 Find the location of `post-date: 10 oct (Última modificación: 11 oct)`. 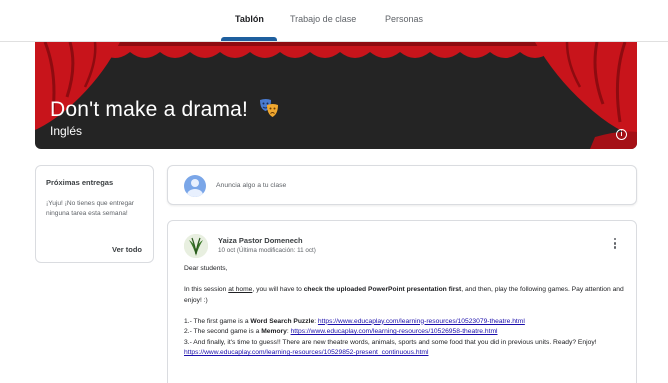

post-date: 10 oct (Última modificación: 11 oct) is located at coordinates (267, 250).